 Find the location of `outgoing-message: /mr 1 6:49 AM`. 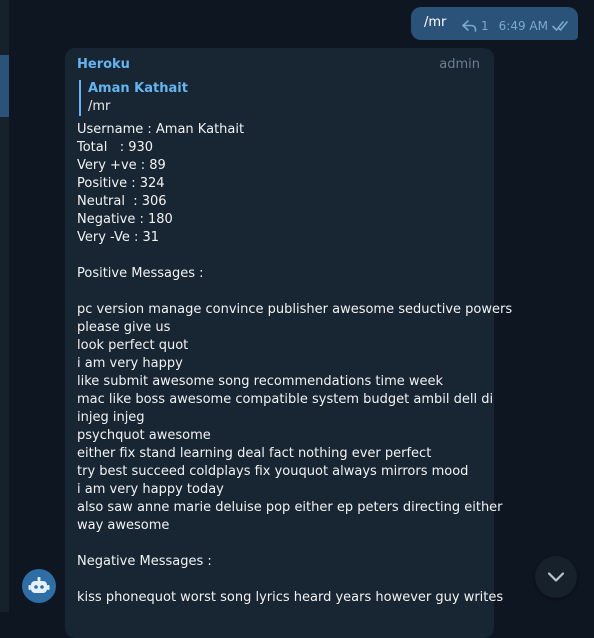

outgoing-message: /mr 1 6:49 AM is located at coordinates (494, 23).